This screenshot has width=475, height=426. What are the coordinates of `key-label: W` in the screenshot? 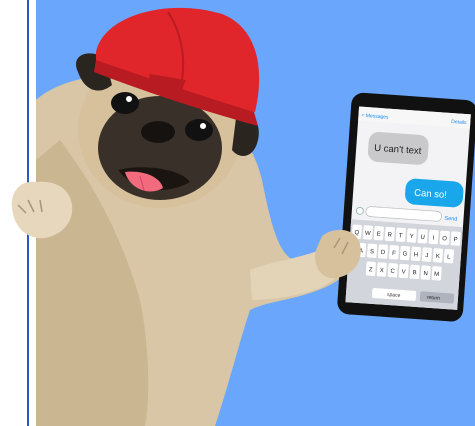 It's located at (368, 234).